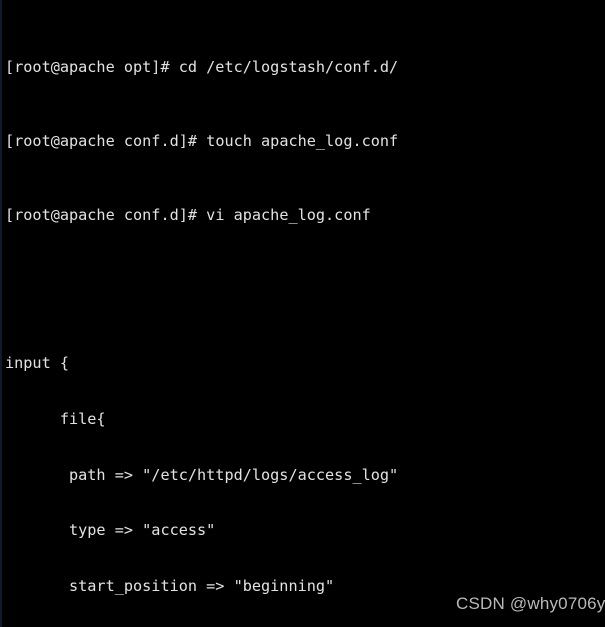  What do you see at coordinates (55, 419) in the screenshot?
I see `config-line-file-open-access: file{` at bounding box center [55, 419].